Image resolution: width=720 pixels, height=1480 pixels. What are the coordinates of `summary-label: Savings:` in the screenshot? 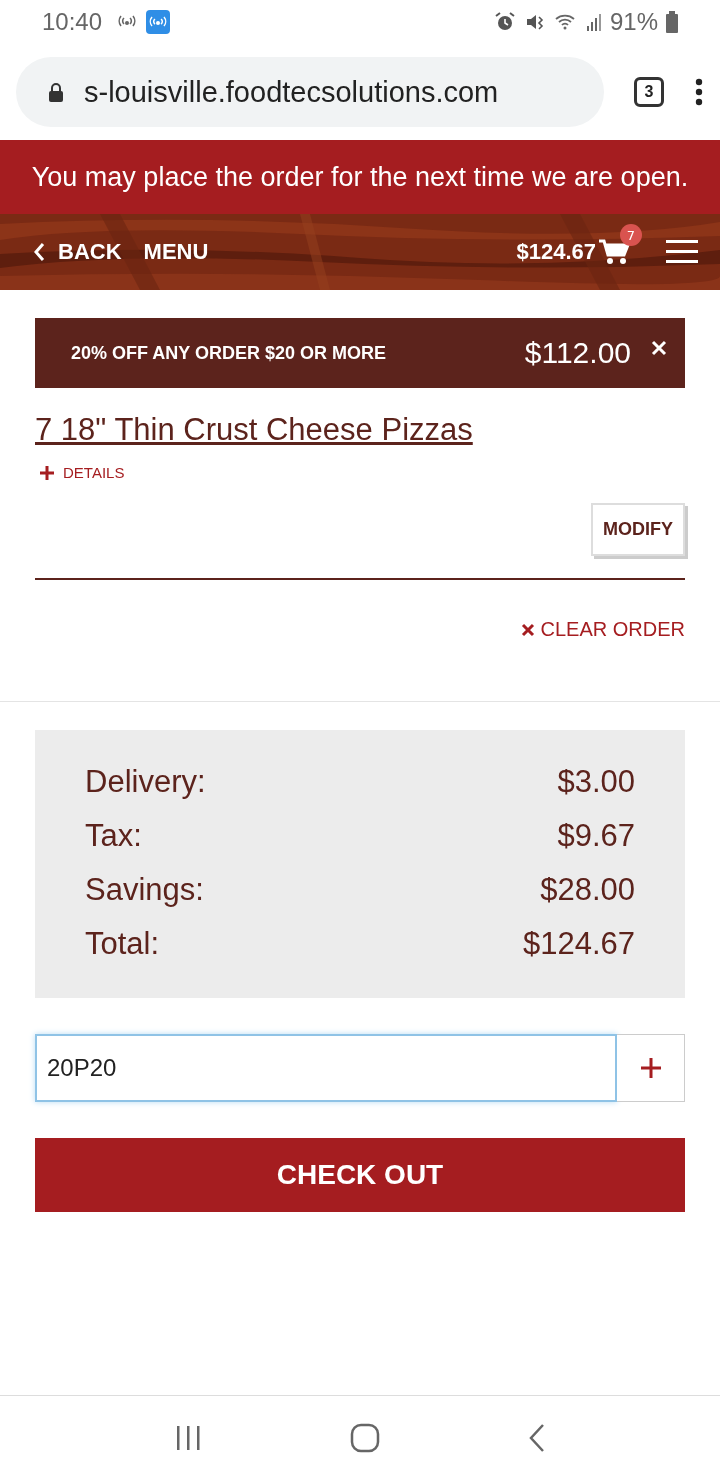 It's located at (144, 890).